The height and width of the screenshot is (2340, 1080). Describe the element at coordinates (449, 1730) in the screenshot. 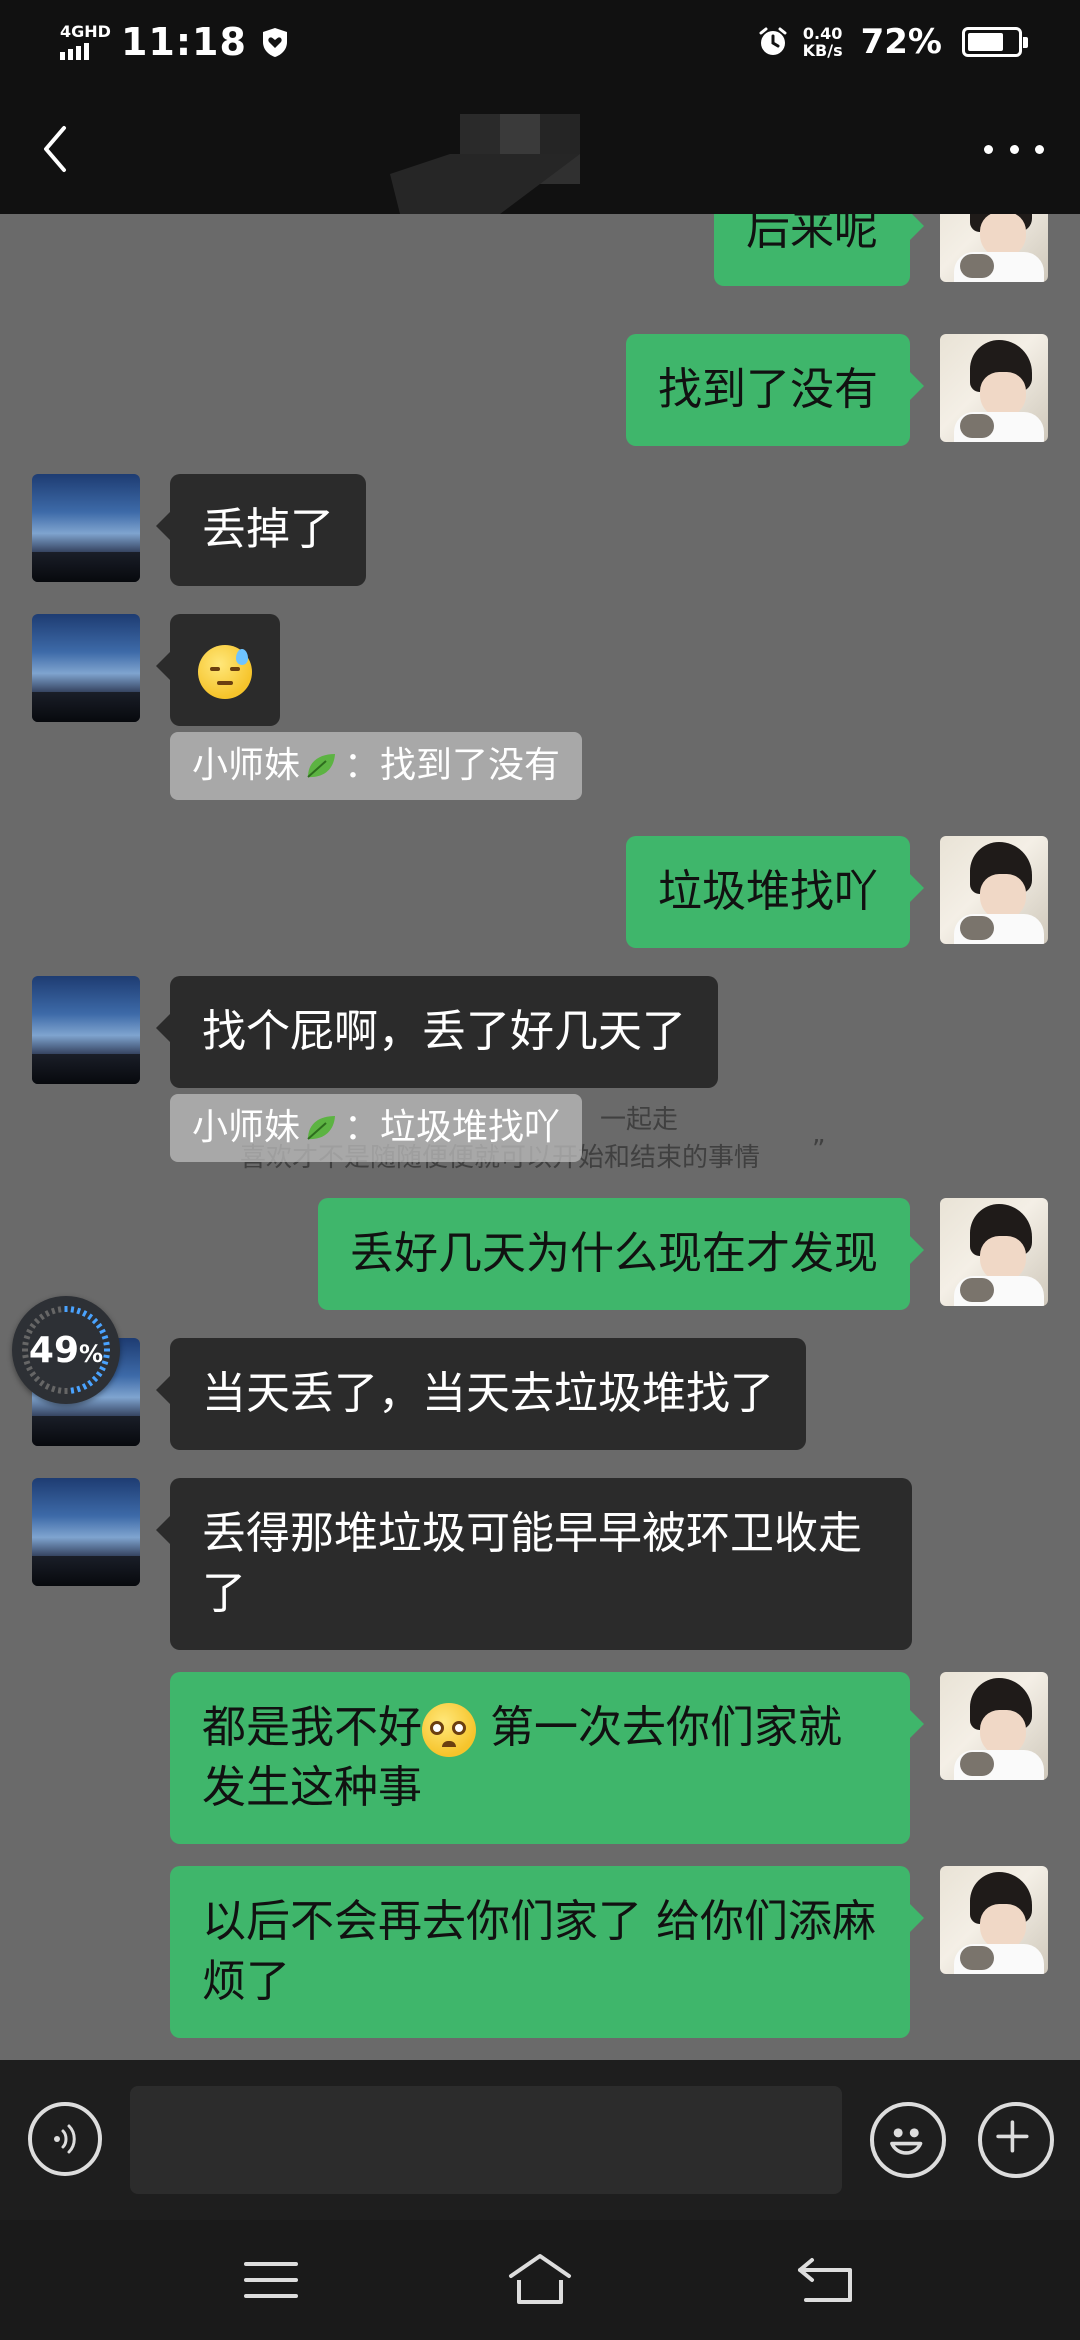

I see `pleading-face-emoji-icon` at that location.